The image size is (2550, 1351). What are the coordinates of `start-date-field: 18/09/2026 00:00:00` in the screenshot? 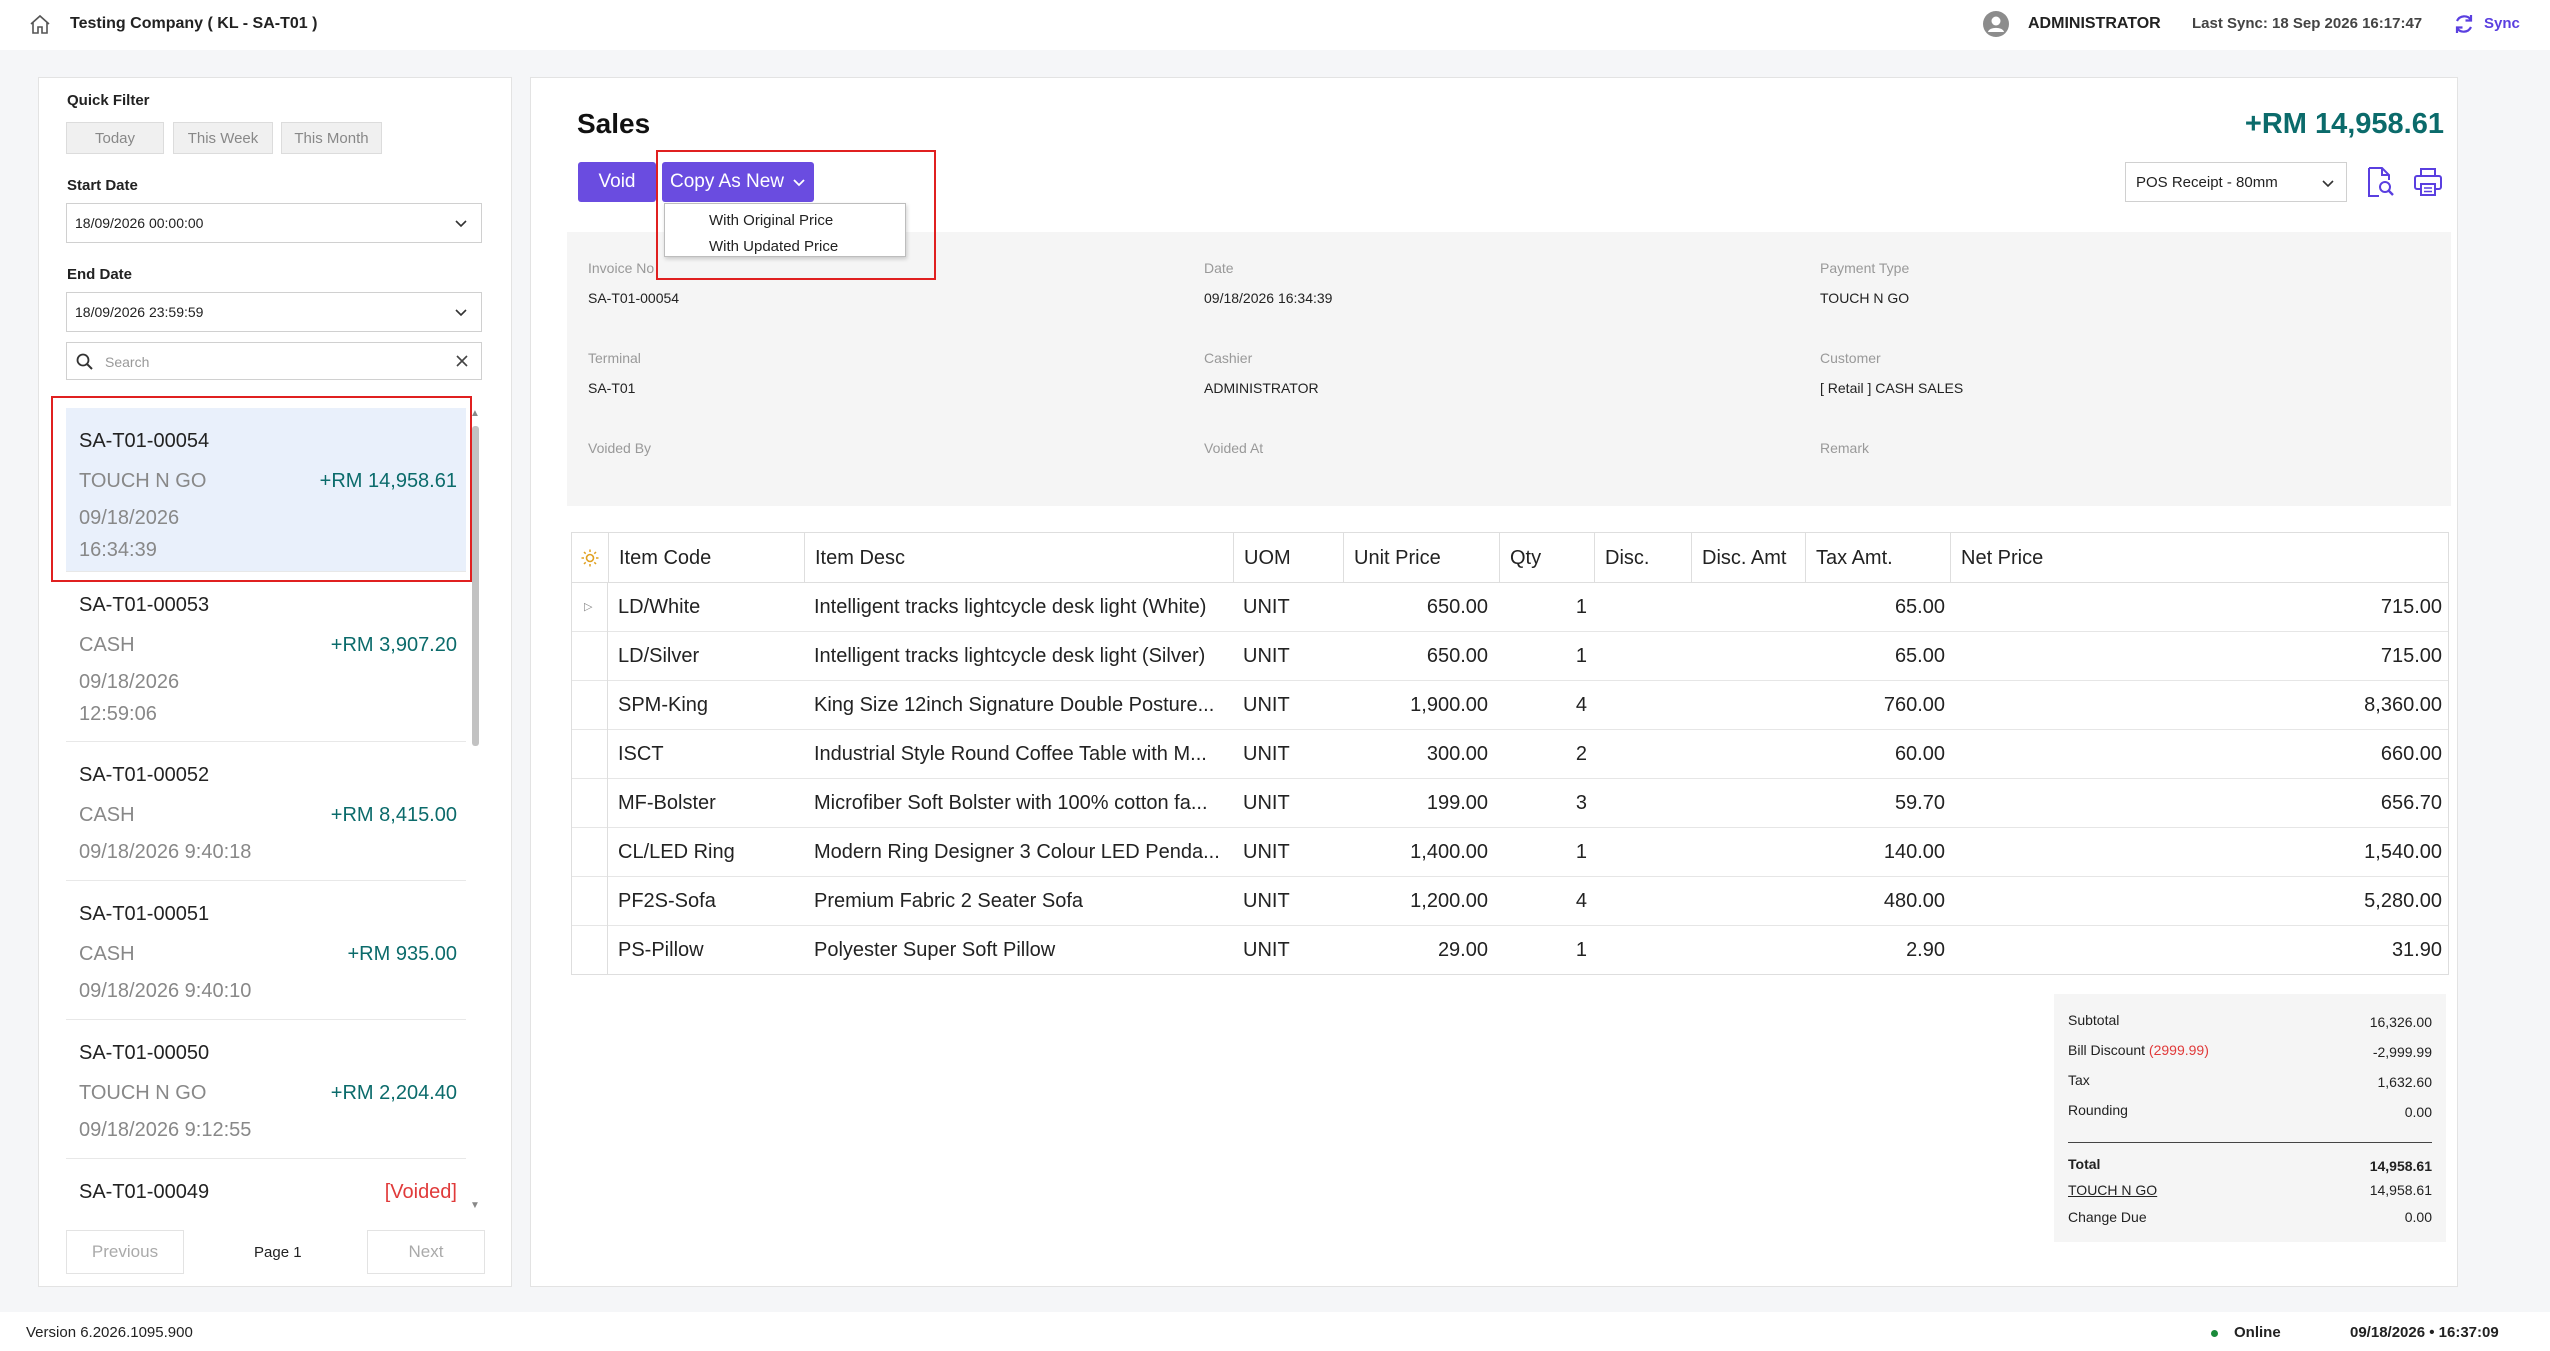 It's located at (274, 223).